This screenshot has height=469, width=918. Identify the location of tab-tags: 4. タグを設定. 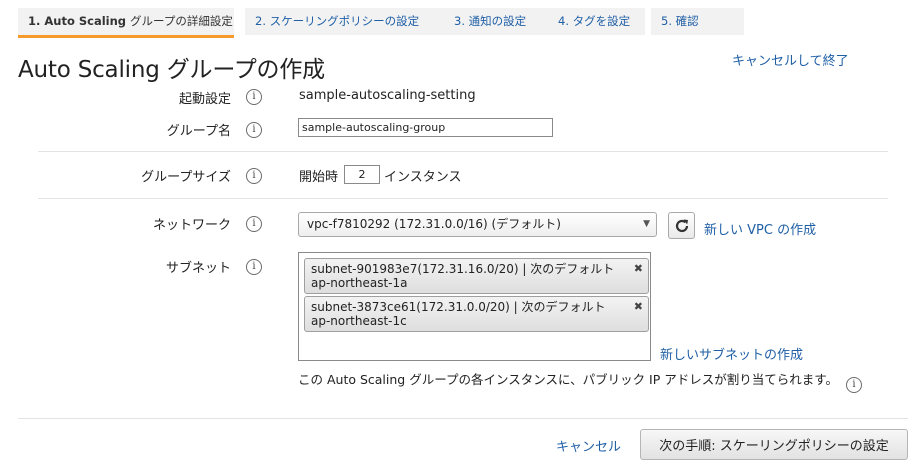
(596, 21).